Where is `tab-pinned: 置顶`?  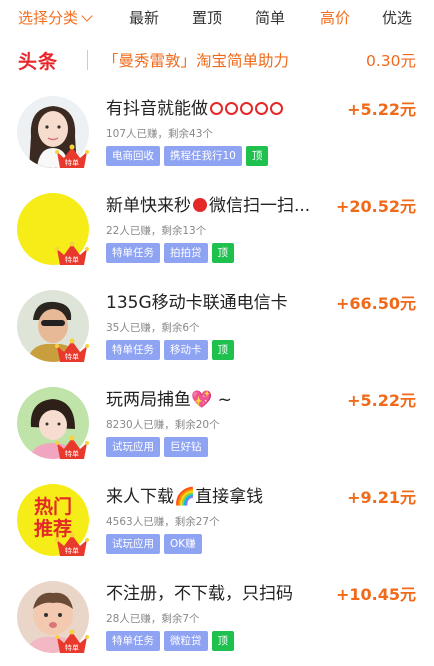 tab-pinned: 置顶 is located at coordinates (207, 17).